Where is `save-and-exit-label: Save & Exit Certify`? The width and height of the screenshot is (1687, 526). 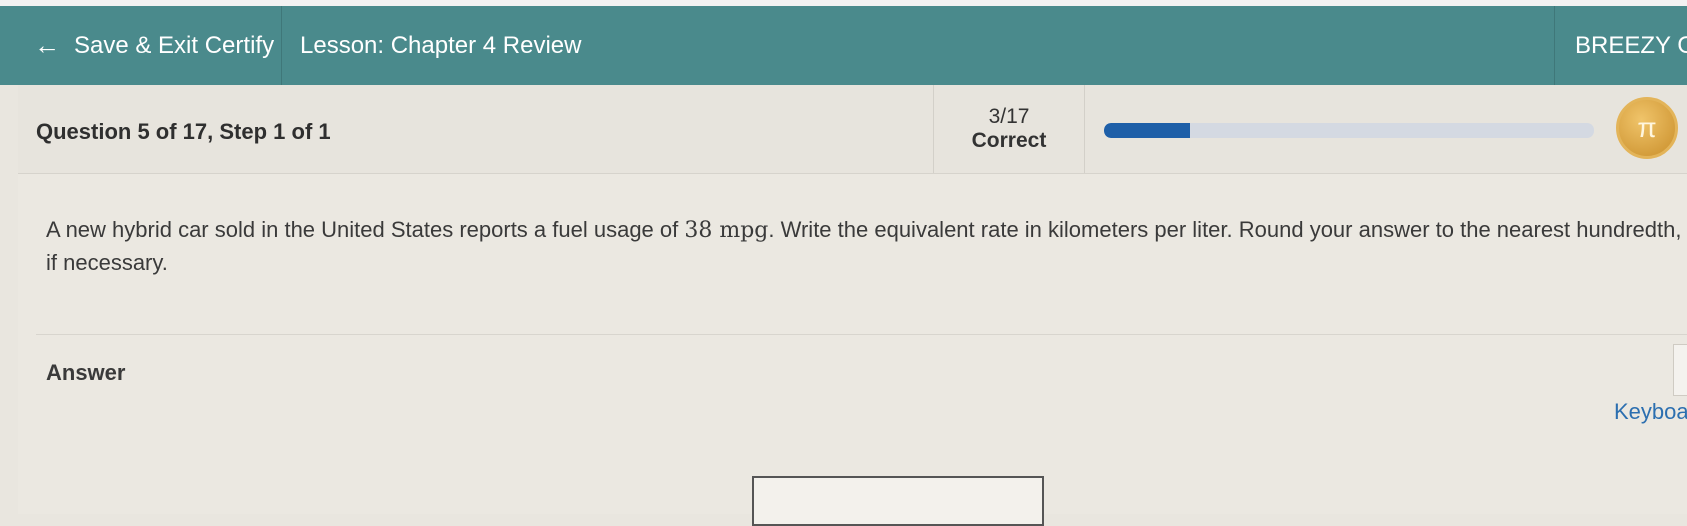
save-and-exit-label: Save & Exit Certify is located at coordinates (174, 45).